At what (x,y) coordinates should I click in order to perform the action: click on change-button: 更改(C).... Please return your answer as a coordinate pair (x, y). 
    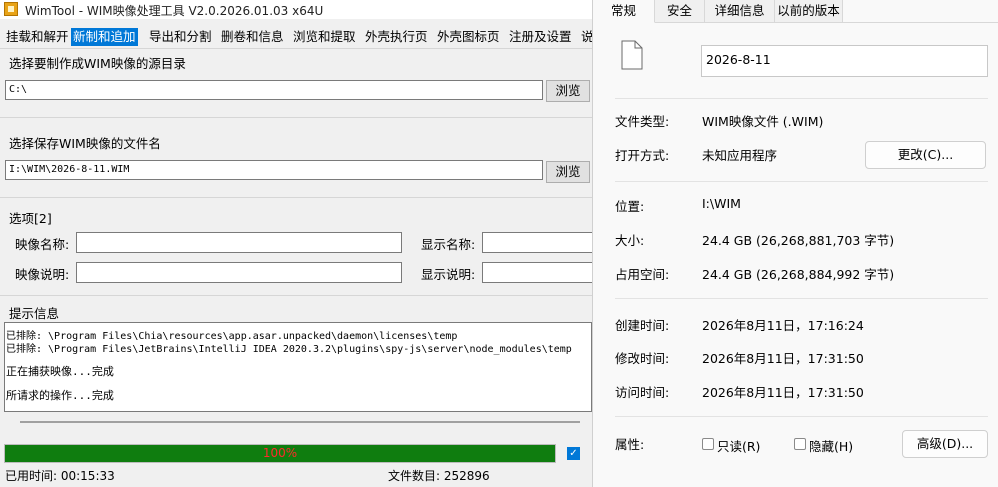
    Looking at the image, I should click on (925, 155).